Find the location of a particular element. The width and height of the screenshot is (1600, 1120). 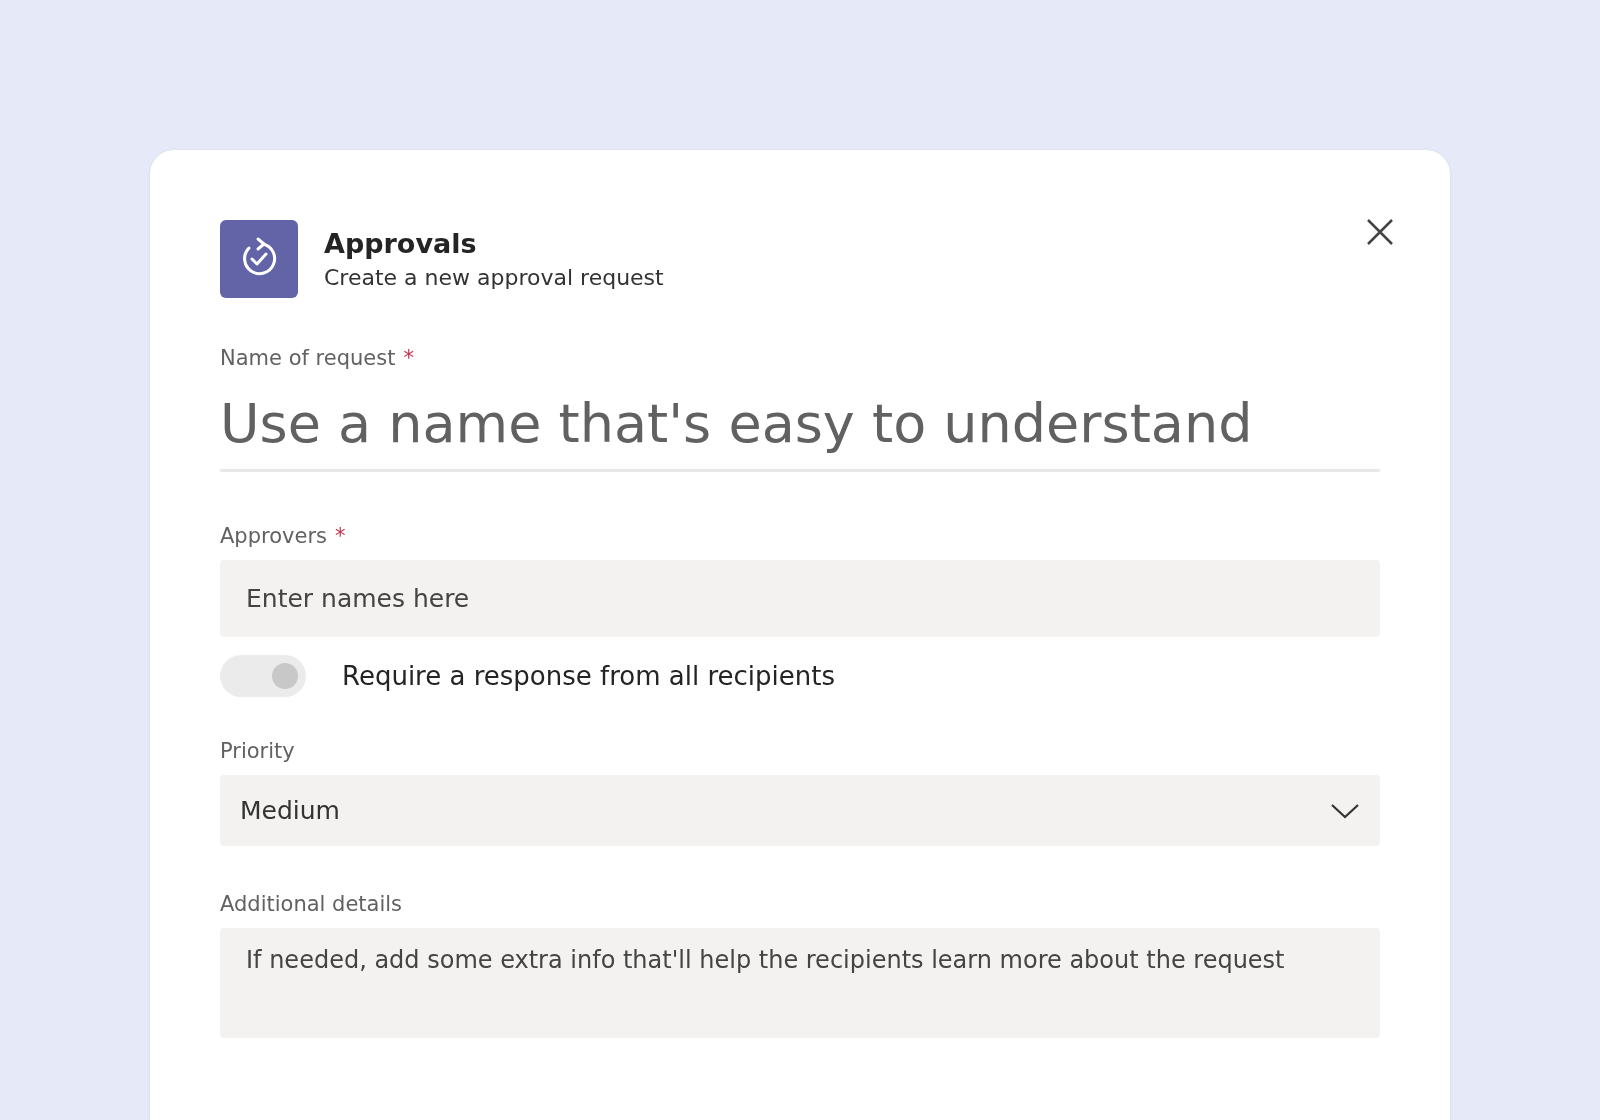

field-label: Approvers is located at coordinates (273, 536).